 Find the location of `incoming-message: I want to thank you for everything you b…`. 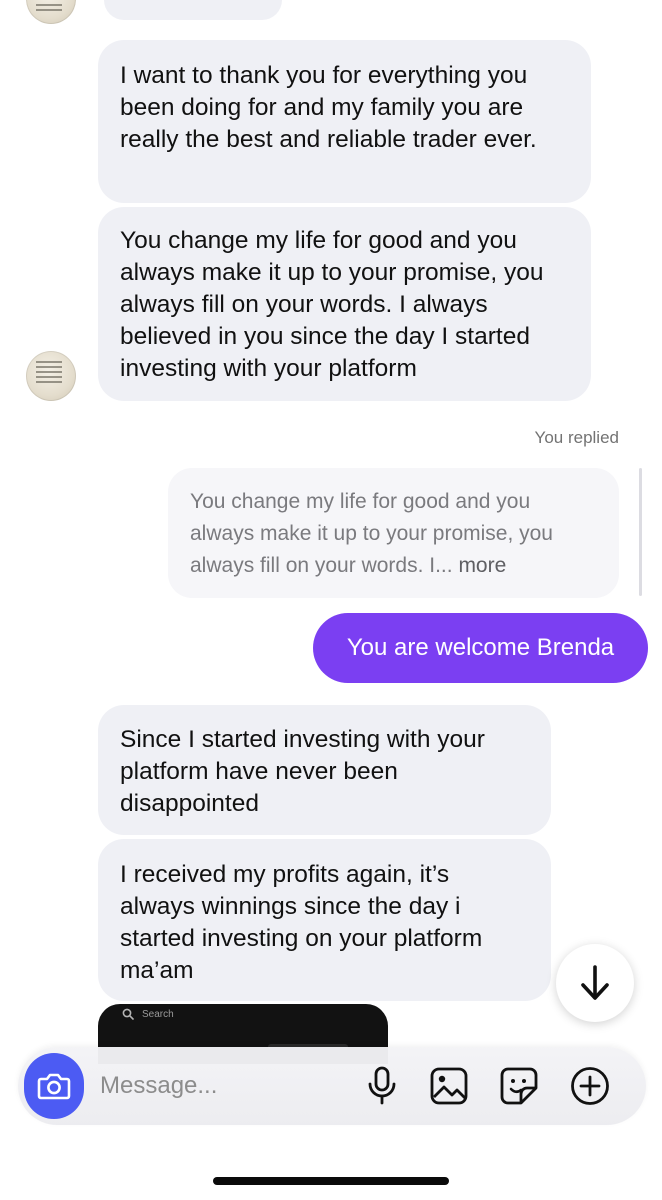

incoming-message: I want to thank you for everything you b… is located at coordinates (344, 121).